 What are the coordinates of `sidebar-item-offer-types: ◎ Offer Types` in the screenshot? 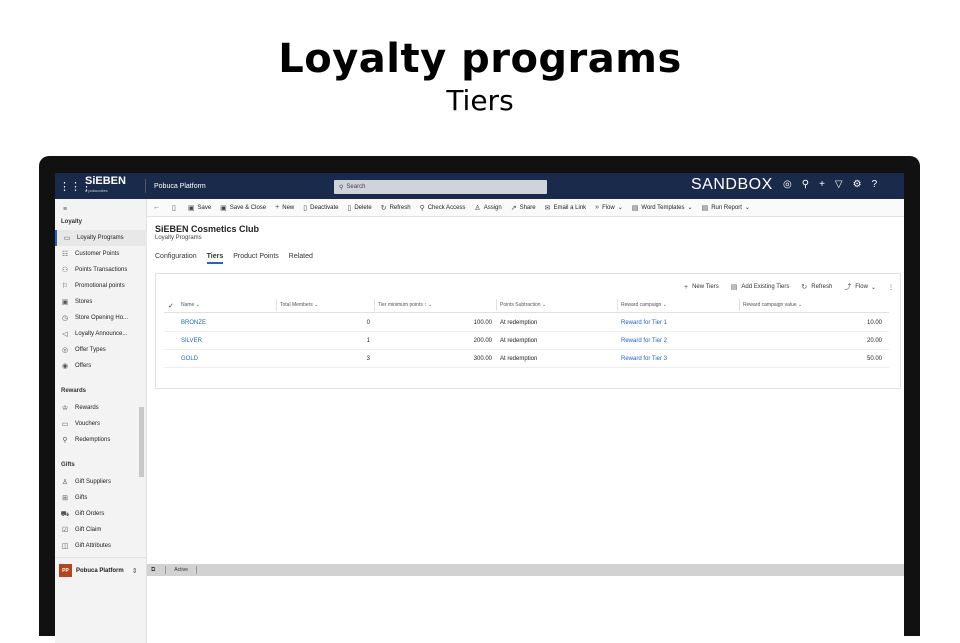 It's located at (101, 350).